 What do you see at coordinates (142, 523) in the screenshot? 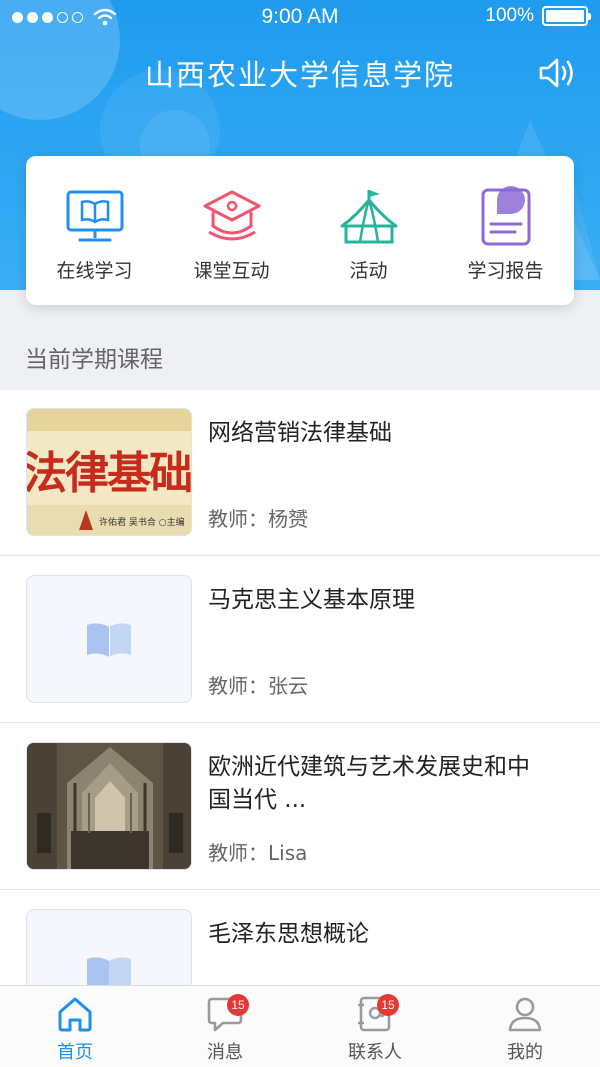
I see `cover-caption: 许佑君 吴书合 ○主编` at bounding box center [142, 523].